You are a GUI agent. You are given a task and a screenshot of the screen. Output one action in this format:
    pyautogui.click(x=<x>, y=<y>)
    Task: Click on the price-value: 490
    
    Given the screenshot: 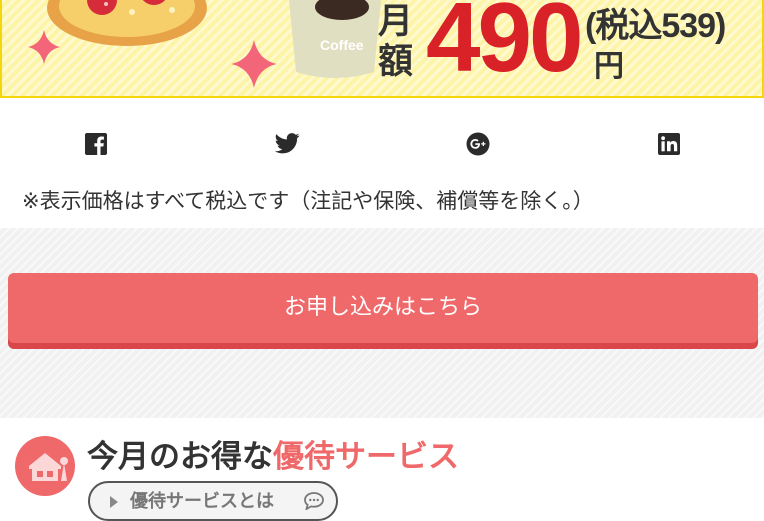 What is the action you would take?
    pyautogui.click(x=505, y=46)
    